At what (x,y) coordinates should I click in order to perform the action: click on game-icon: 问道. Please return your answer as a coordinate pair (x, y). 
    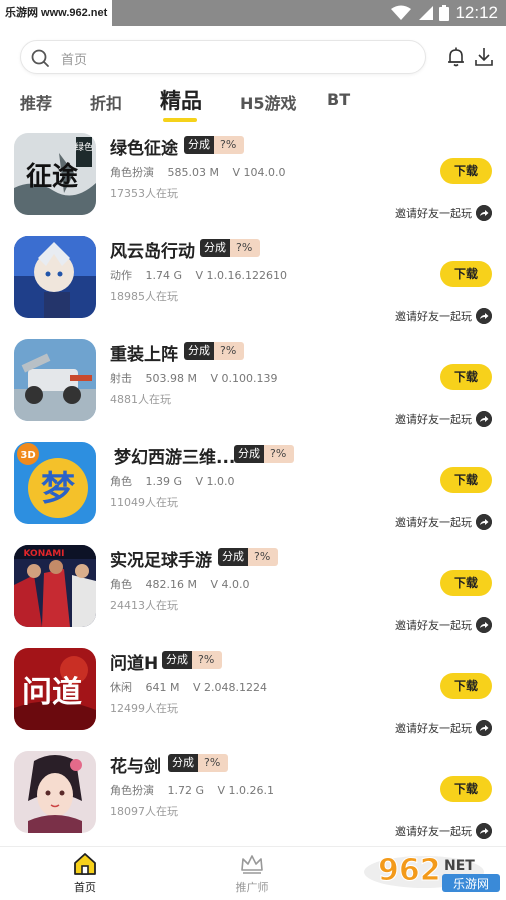
    Looking at the image, I should click on (55, 689).